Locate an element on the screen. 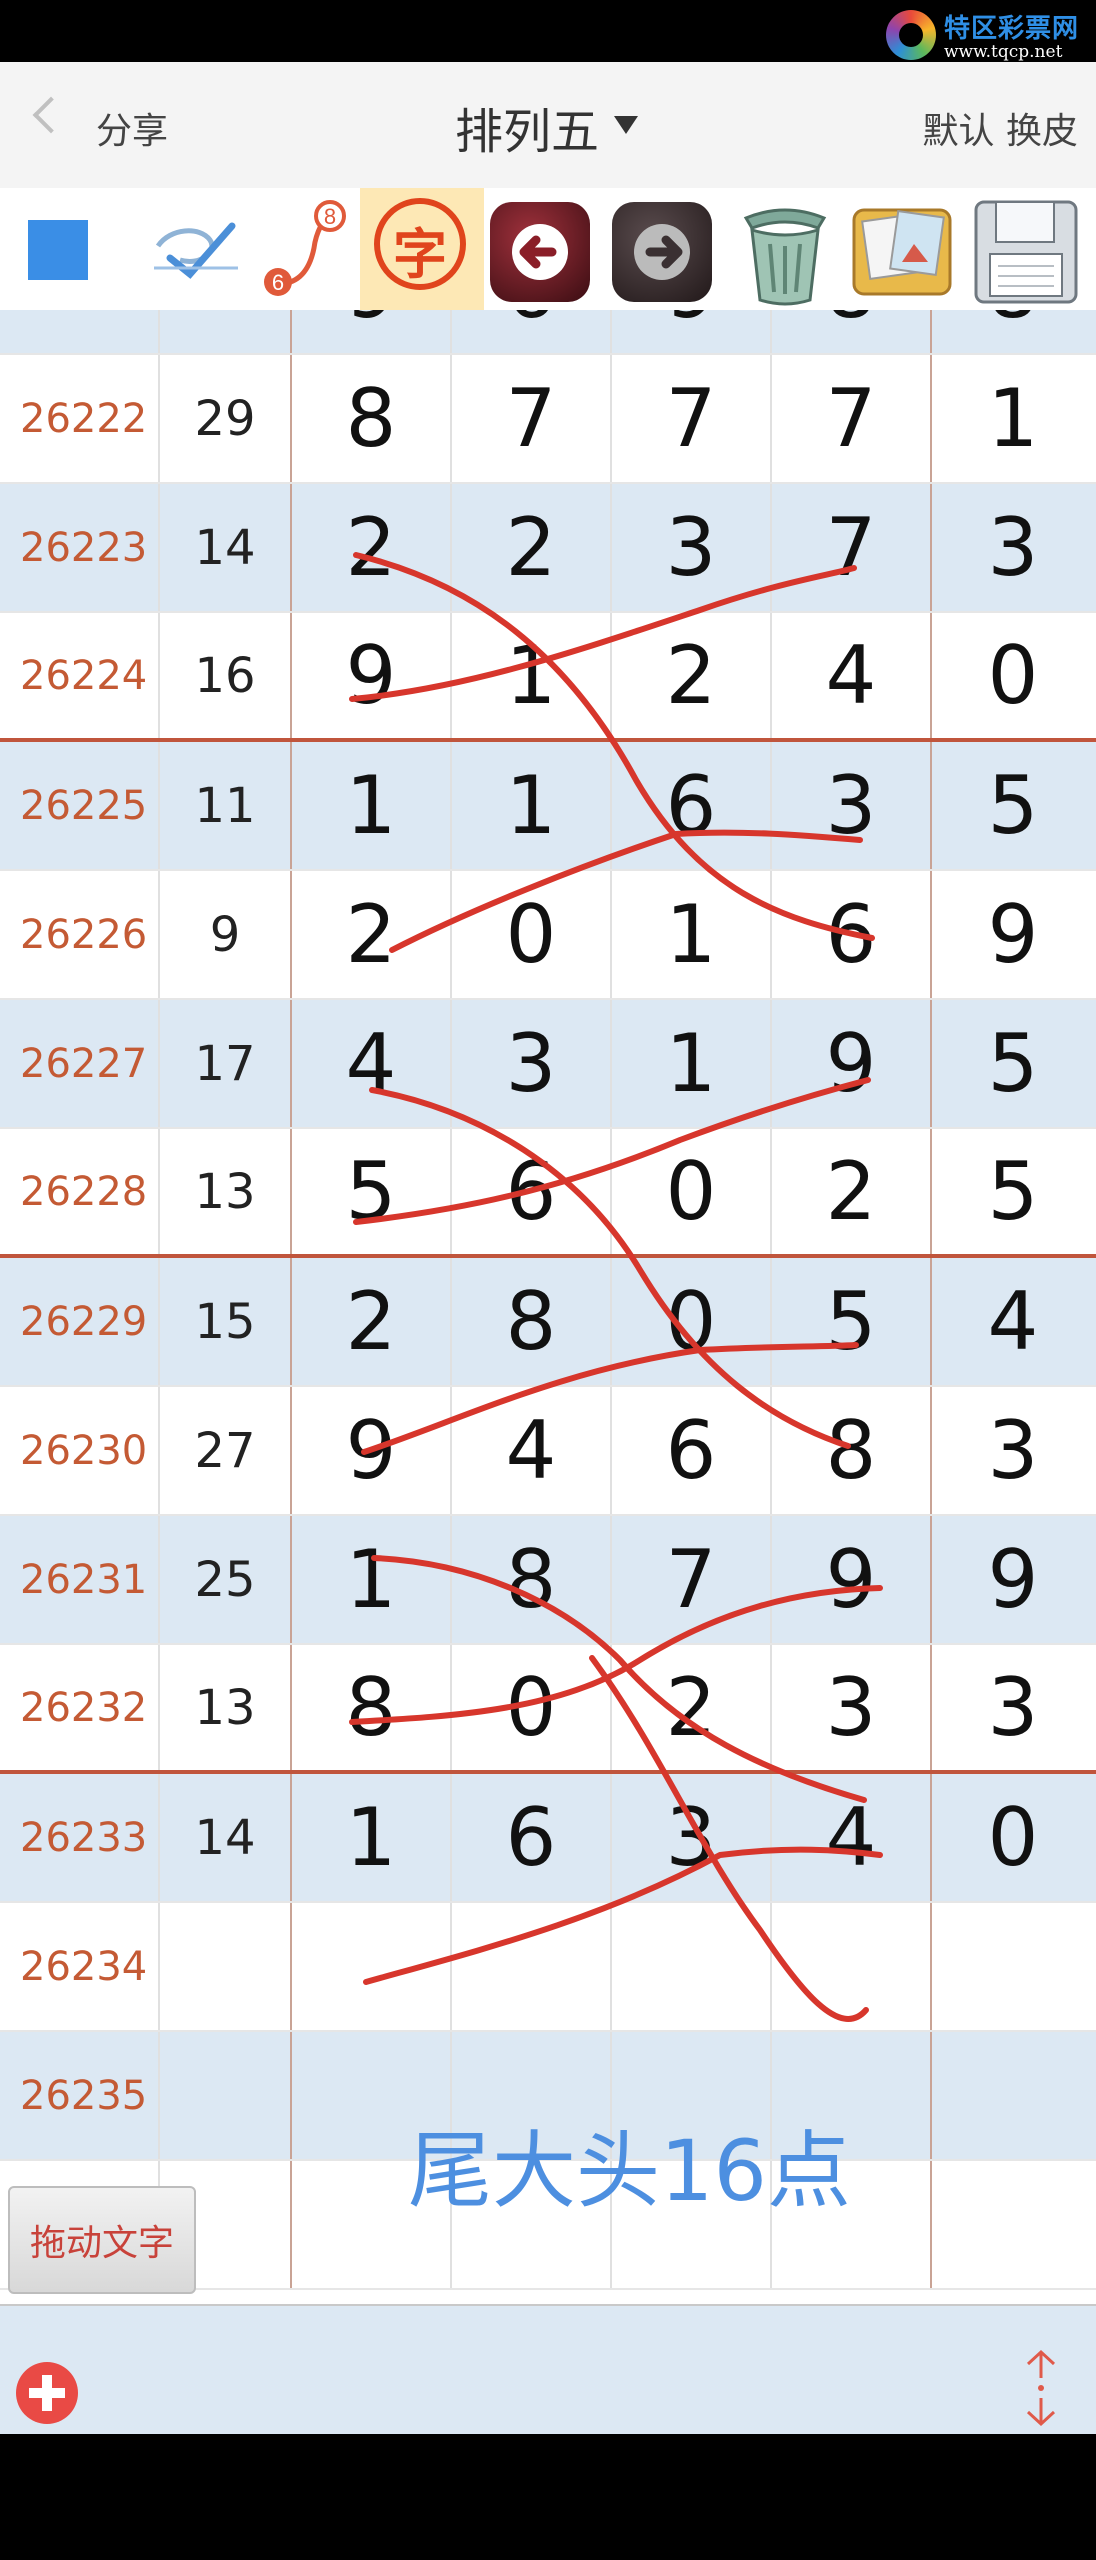 The image size is (1096, 2560). skin-button: 默认 换皮 is located at coordinates (1000, 128).